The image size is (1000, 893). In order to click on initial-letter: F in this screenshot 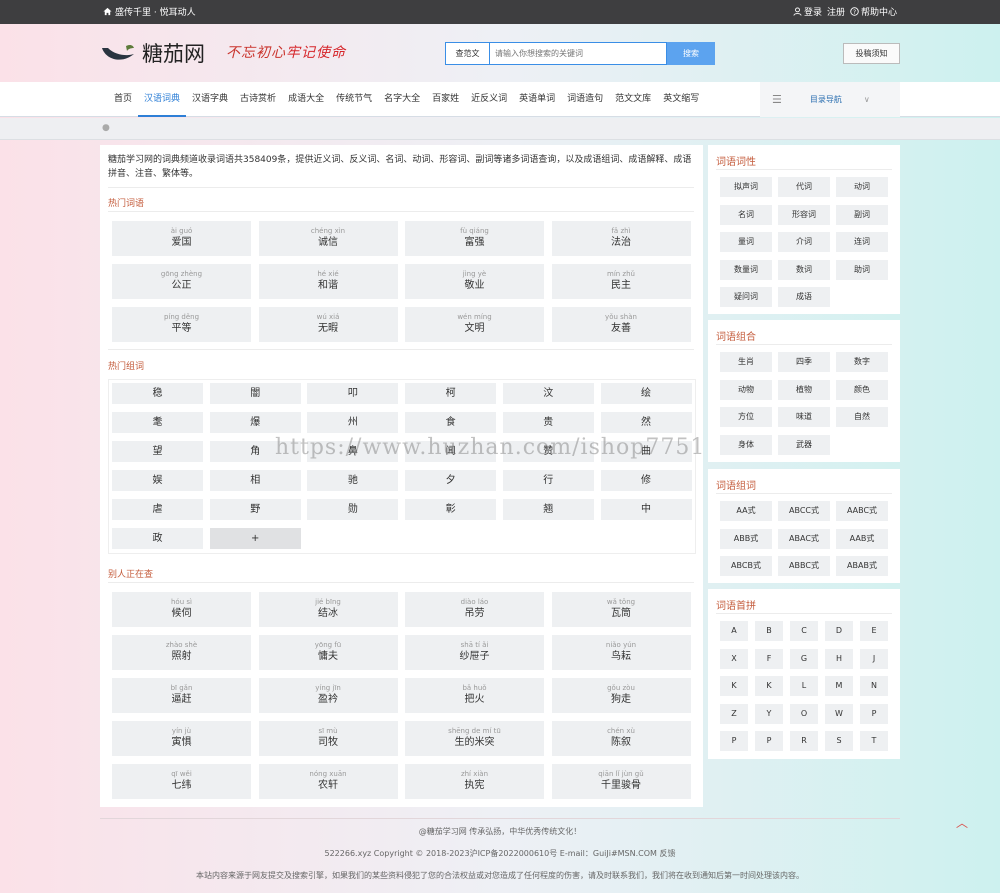, I will do `click(769, 658)`.